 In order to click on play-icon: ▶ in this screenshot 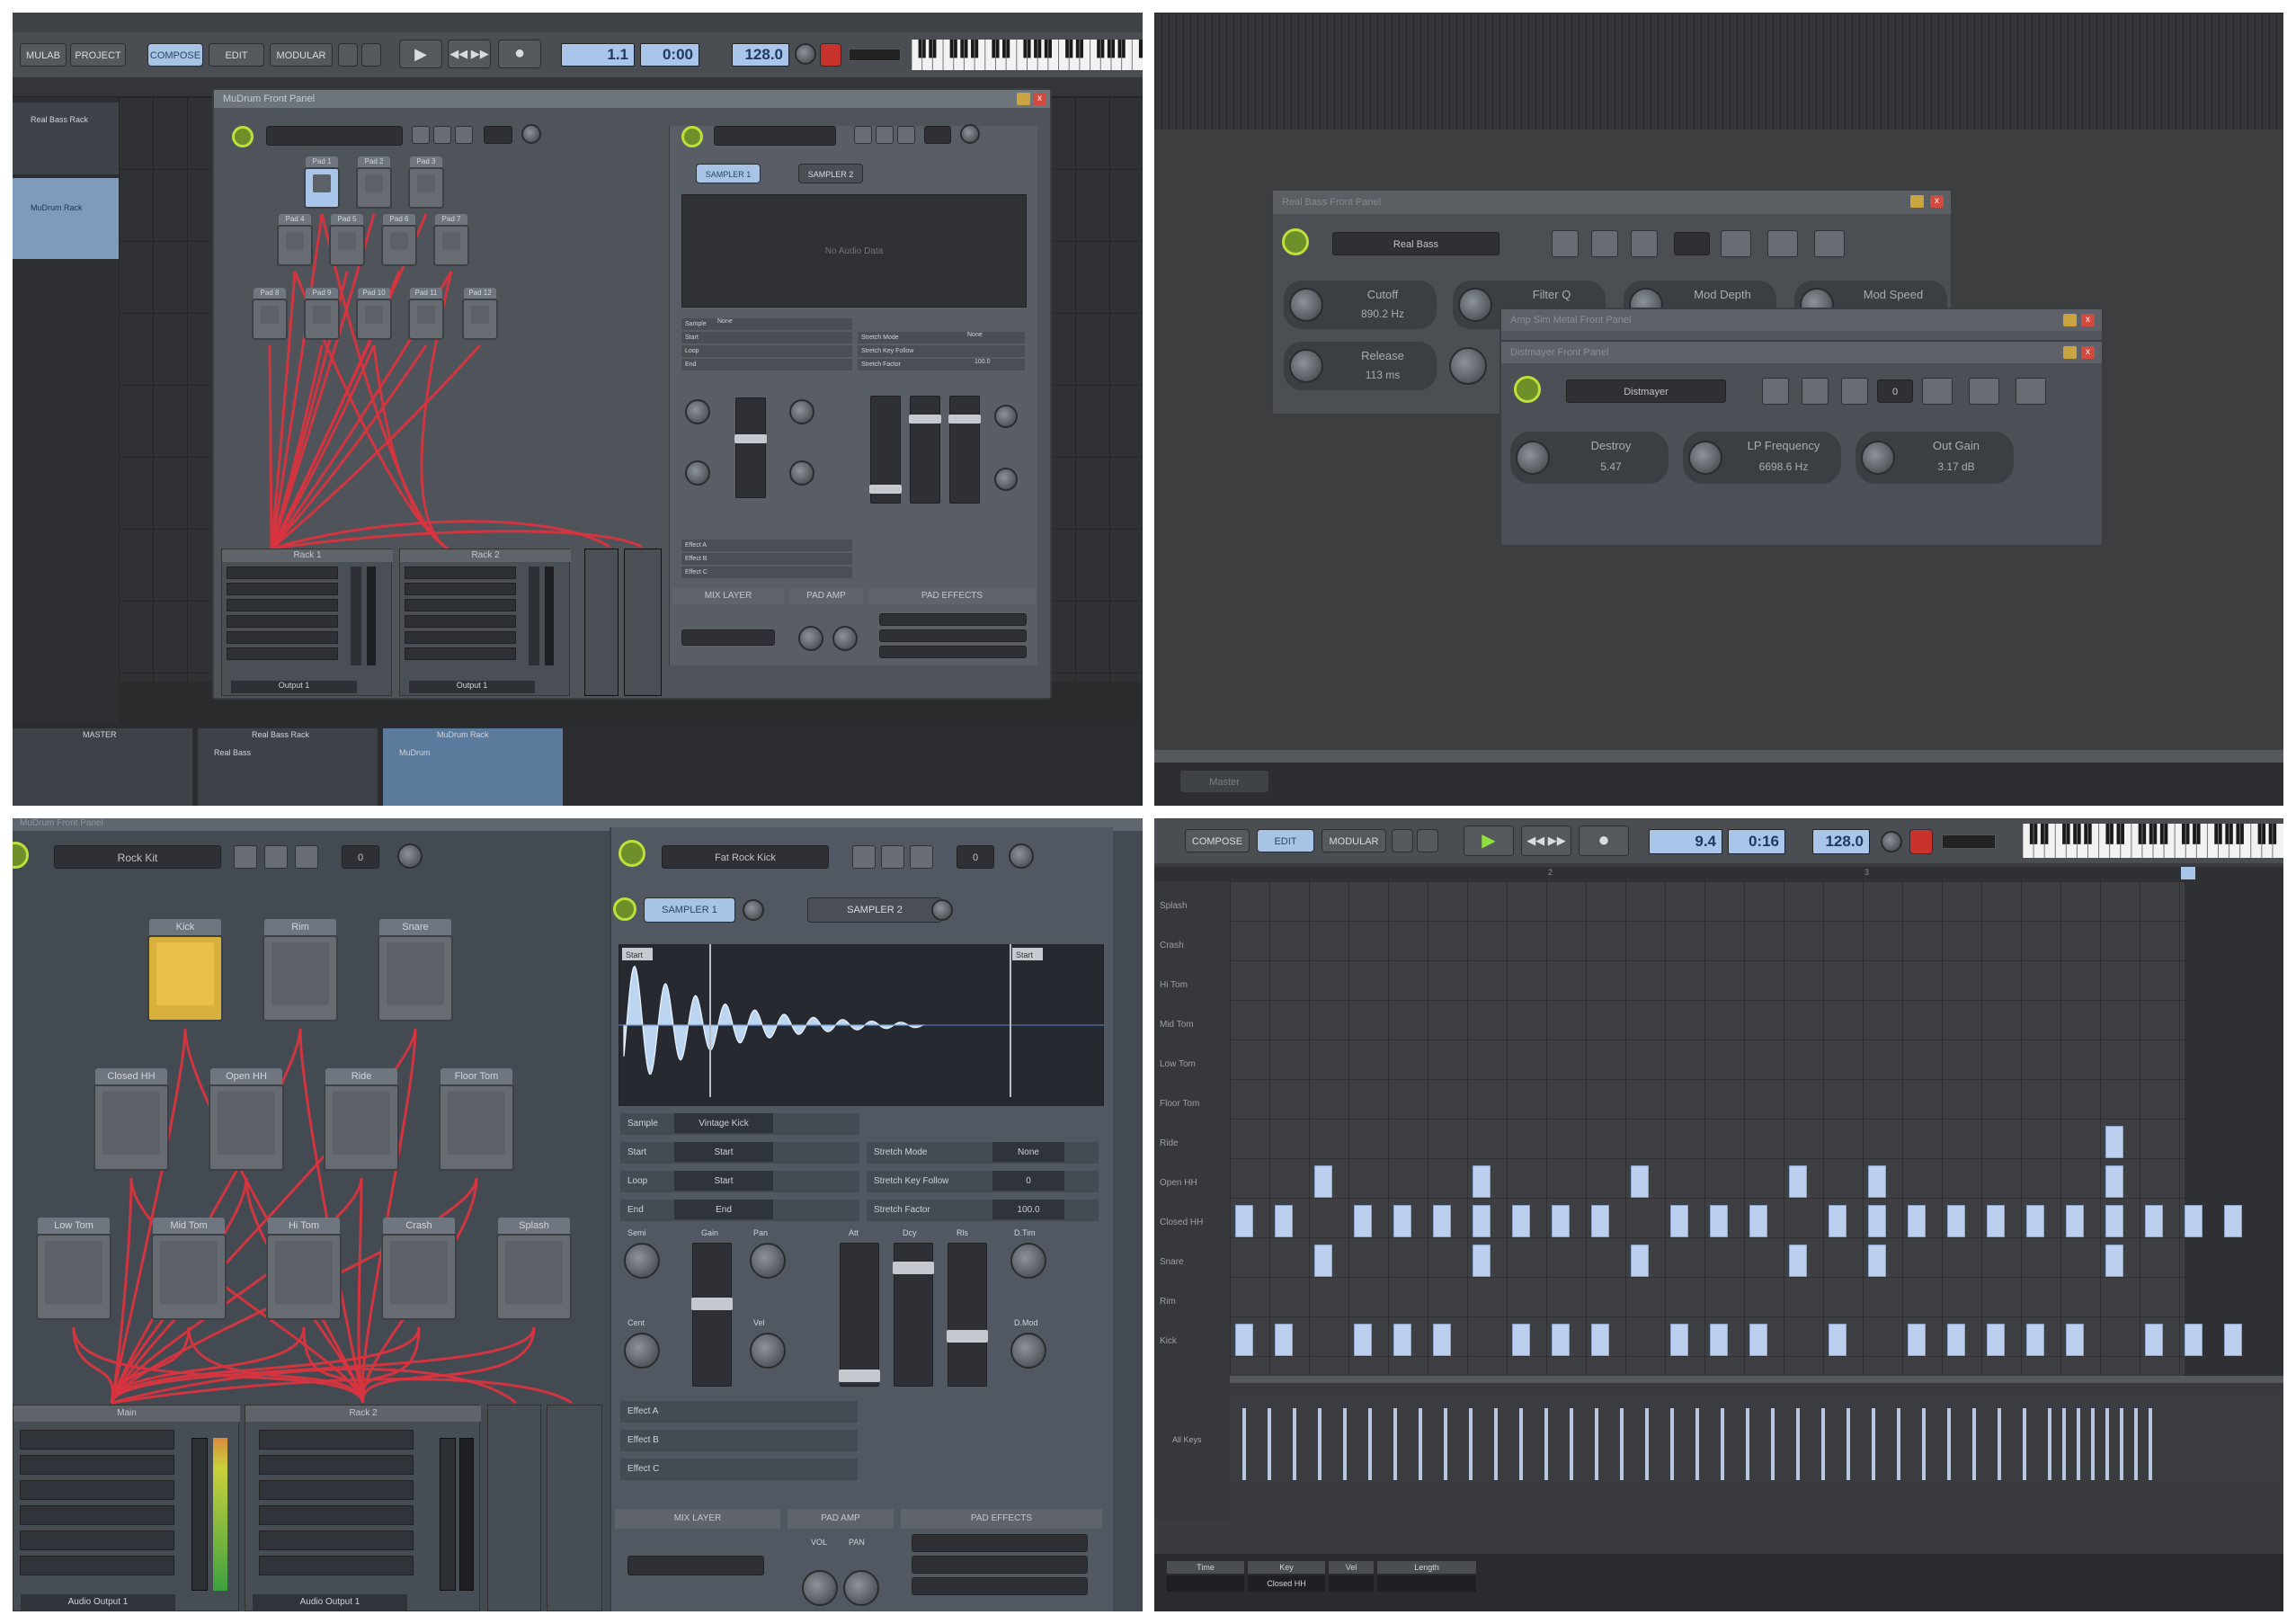, I will do `click(1489, 840)`.